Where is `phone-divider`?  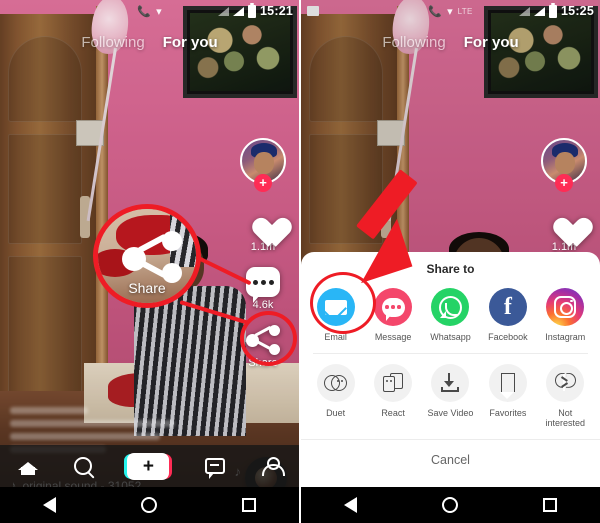
phone-divider is located at coordinates (300, 261).